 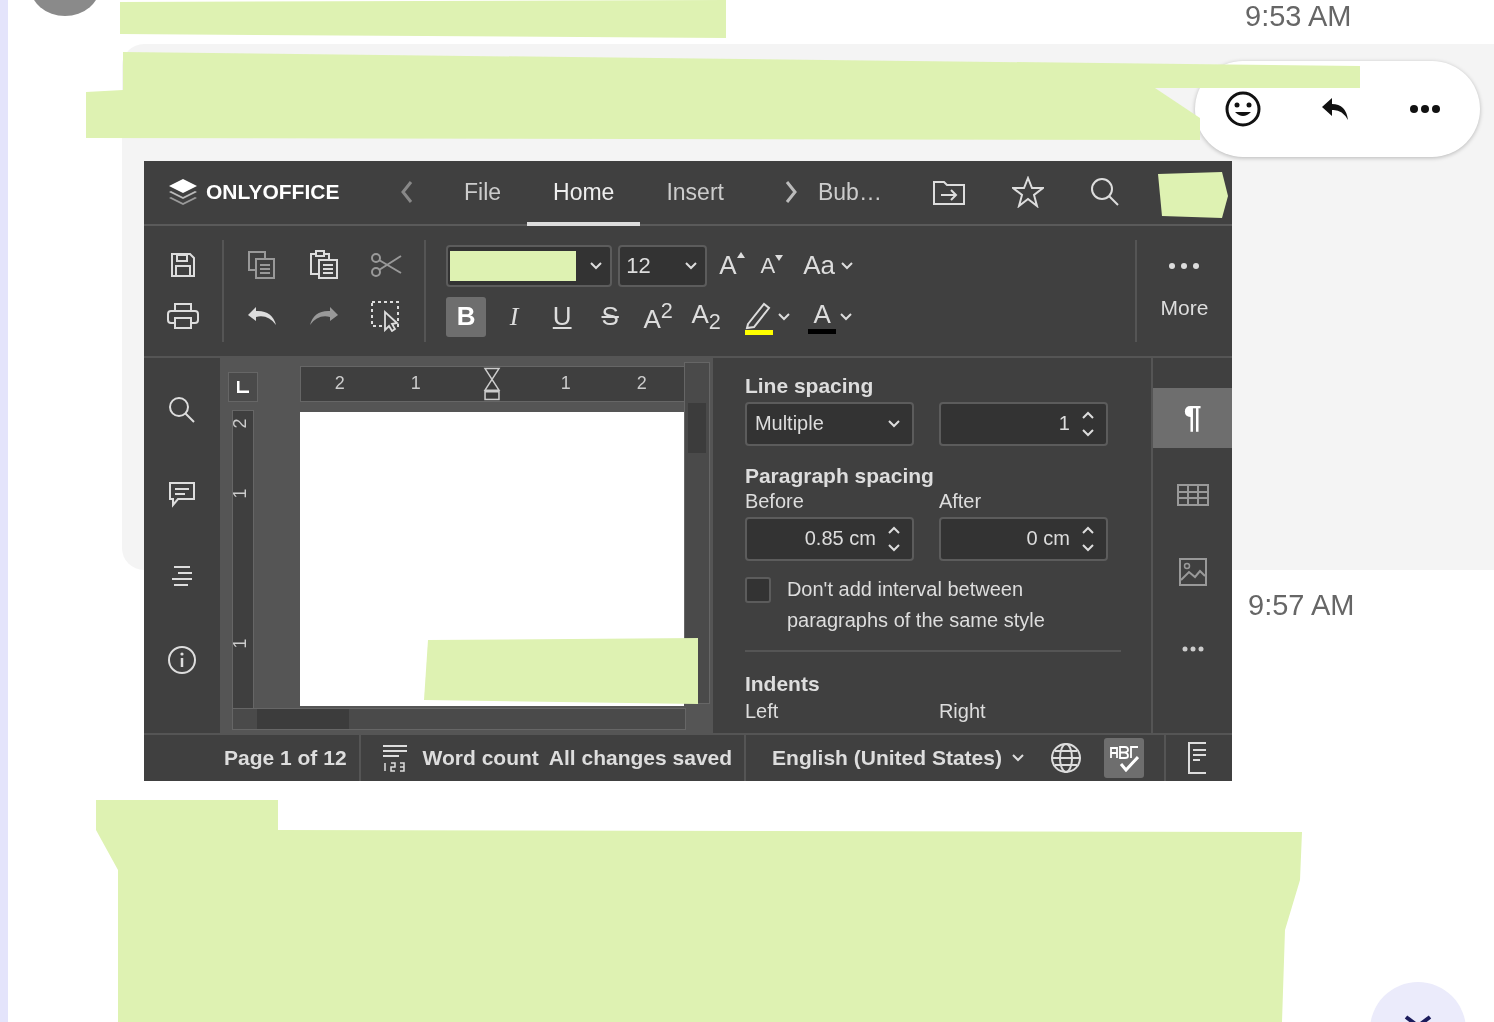 I want to click on font-name-field, so click(x=529, y=265).